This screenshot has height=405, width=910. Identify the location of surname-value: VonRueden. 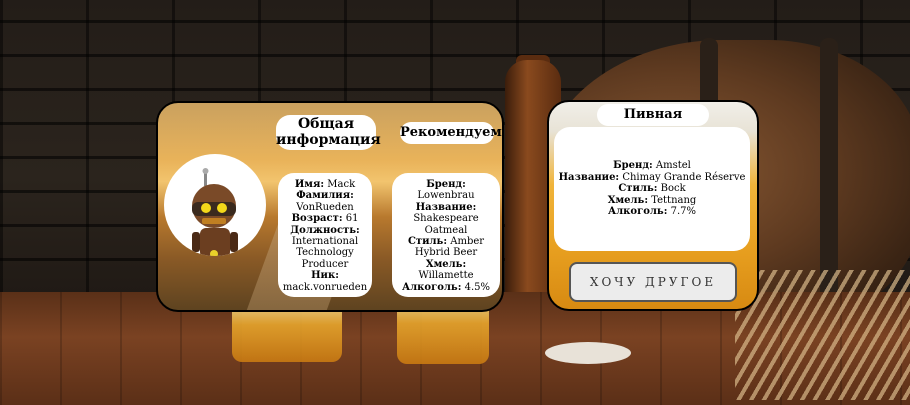
(325, 207).